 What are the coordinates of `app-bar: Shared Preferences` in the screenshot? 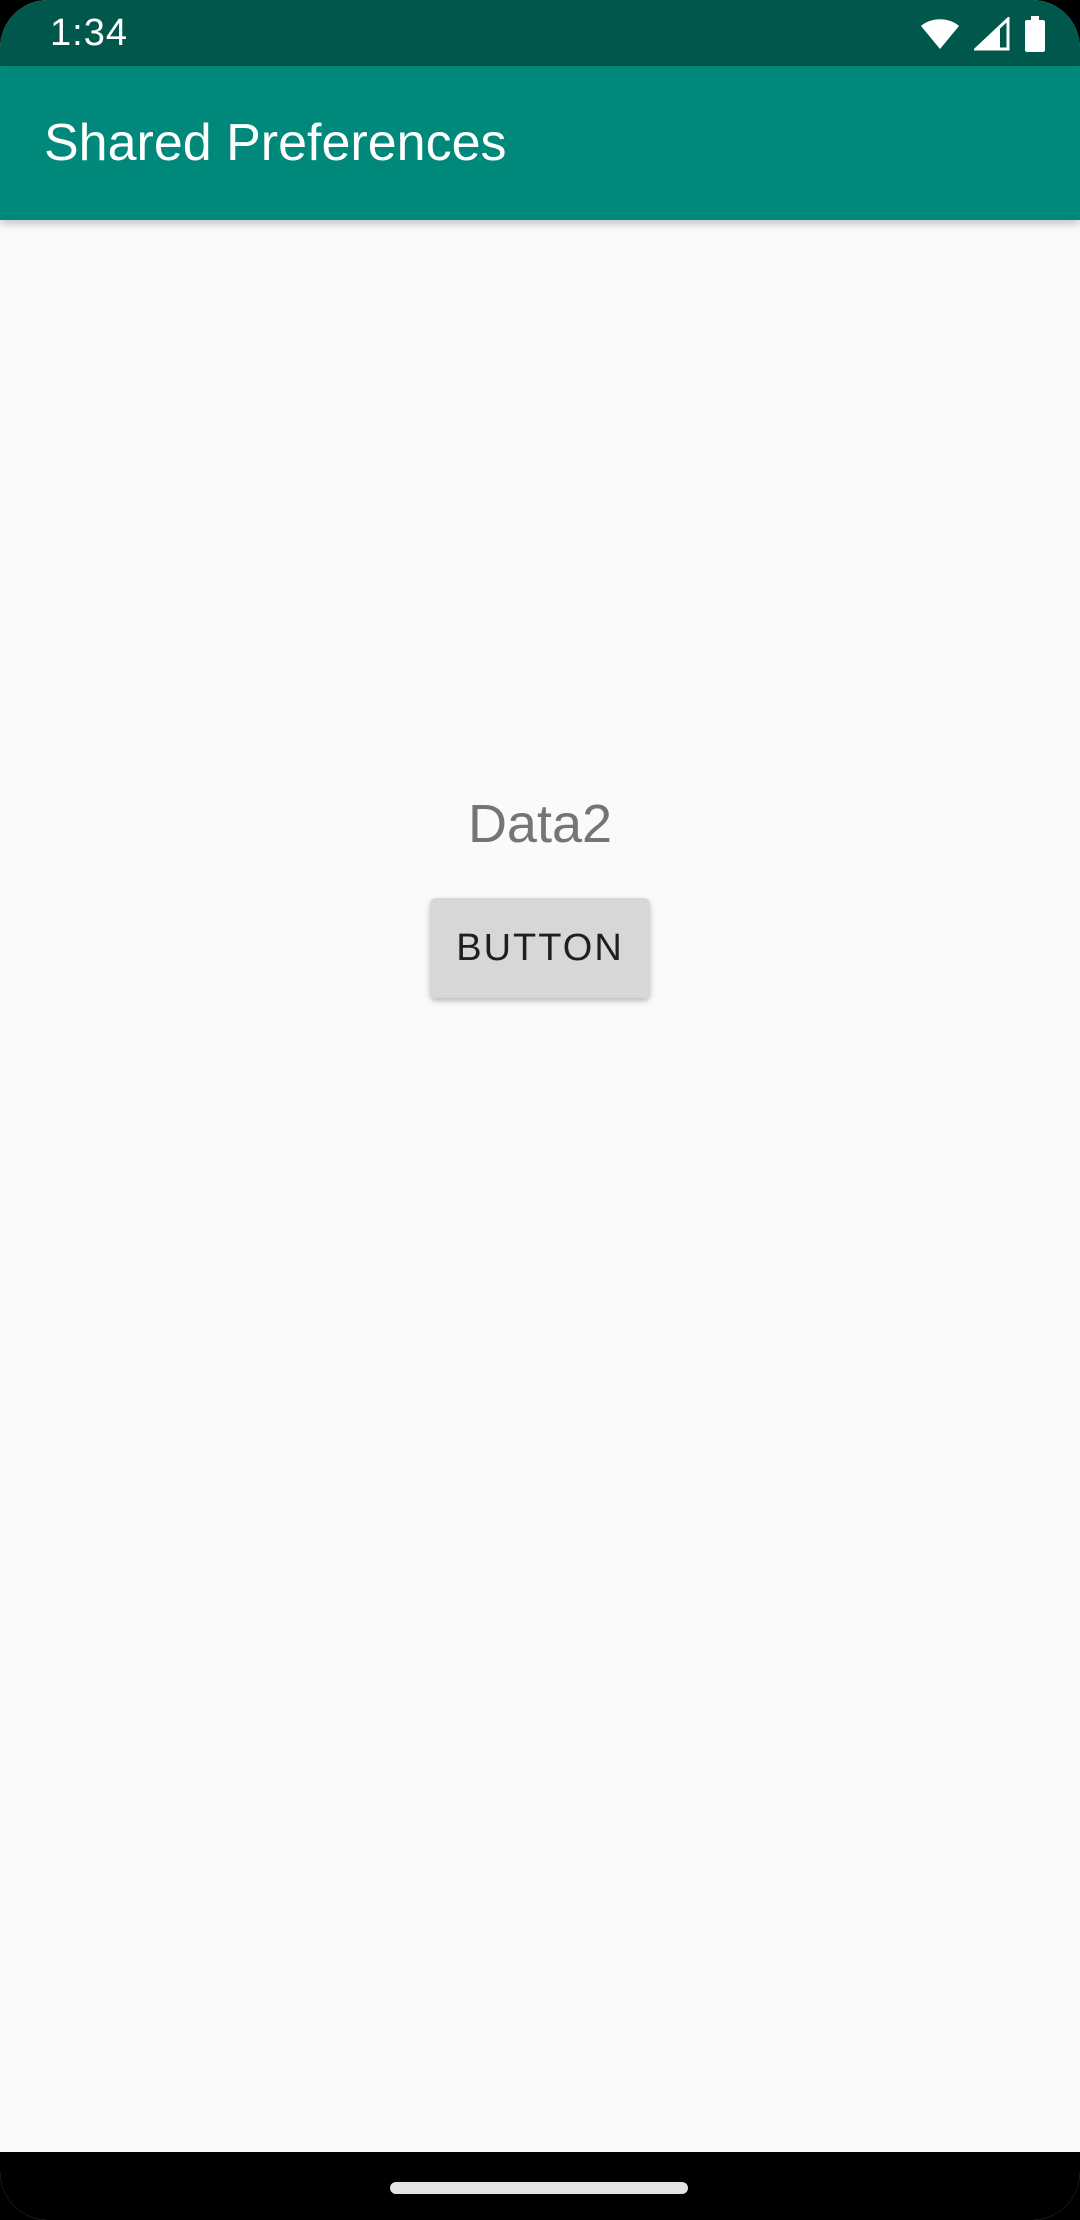 It's located at (540, 143).